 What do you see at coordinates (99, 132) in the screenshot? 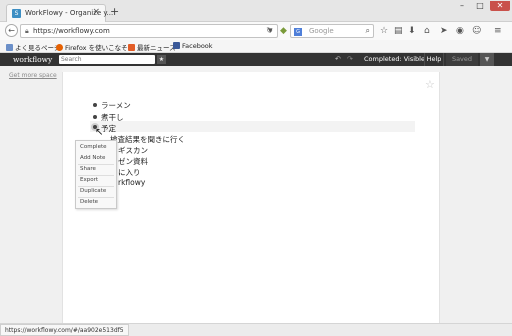
I see `mouse-cursor-icon: ↖` at bounding box center [99, 132].